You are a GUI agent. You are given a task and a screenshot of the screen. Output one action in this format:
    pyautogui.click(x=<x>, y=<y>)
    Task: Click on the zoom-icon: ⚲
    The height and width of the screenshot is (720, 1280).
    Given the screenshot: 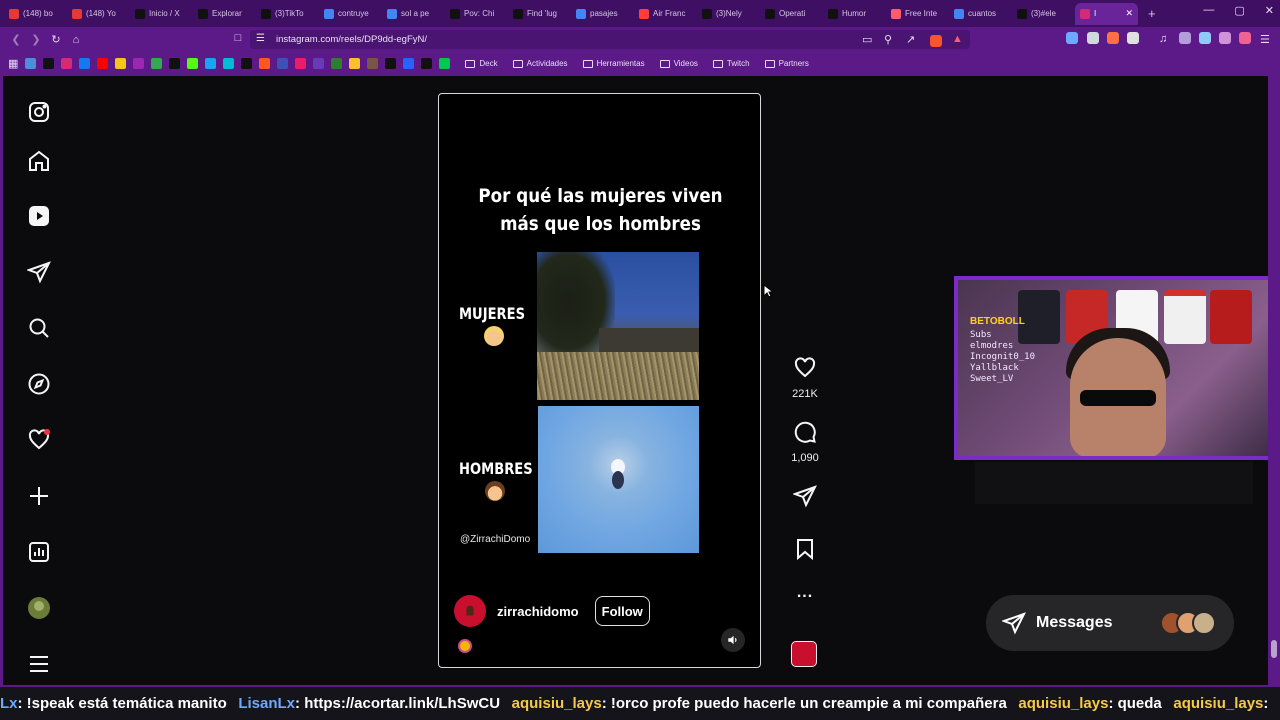 What is the action you would take?
    pyautogui.click(x=888, y=39)
    